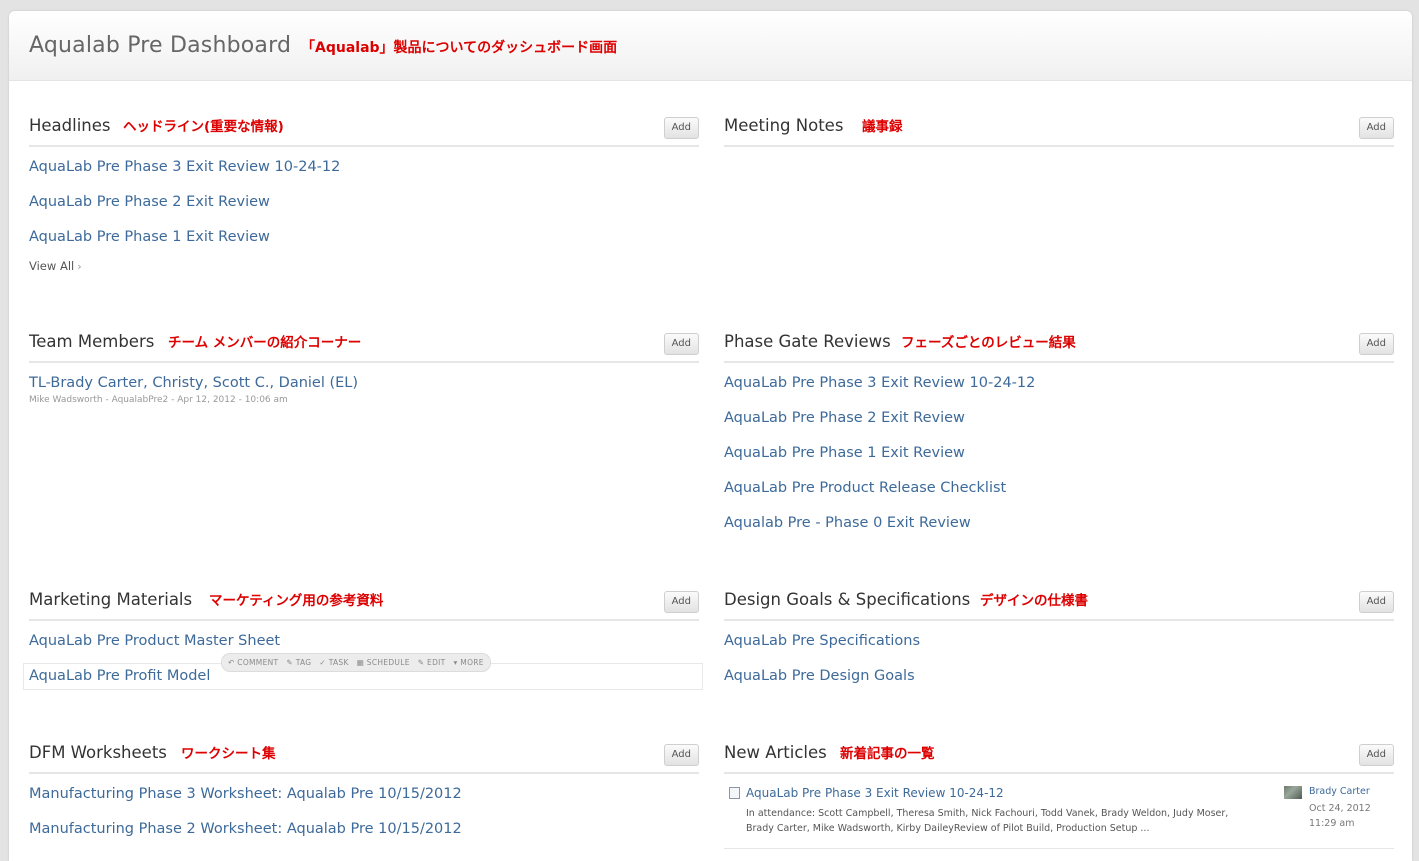  Describe the element at coordinates (1340, 808) in the screenshot. I see `article-date-day: Oct 24, 2012` at that location.